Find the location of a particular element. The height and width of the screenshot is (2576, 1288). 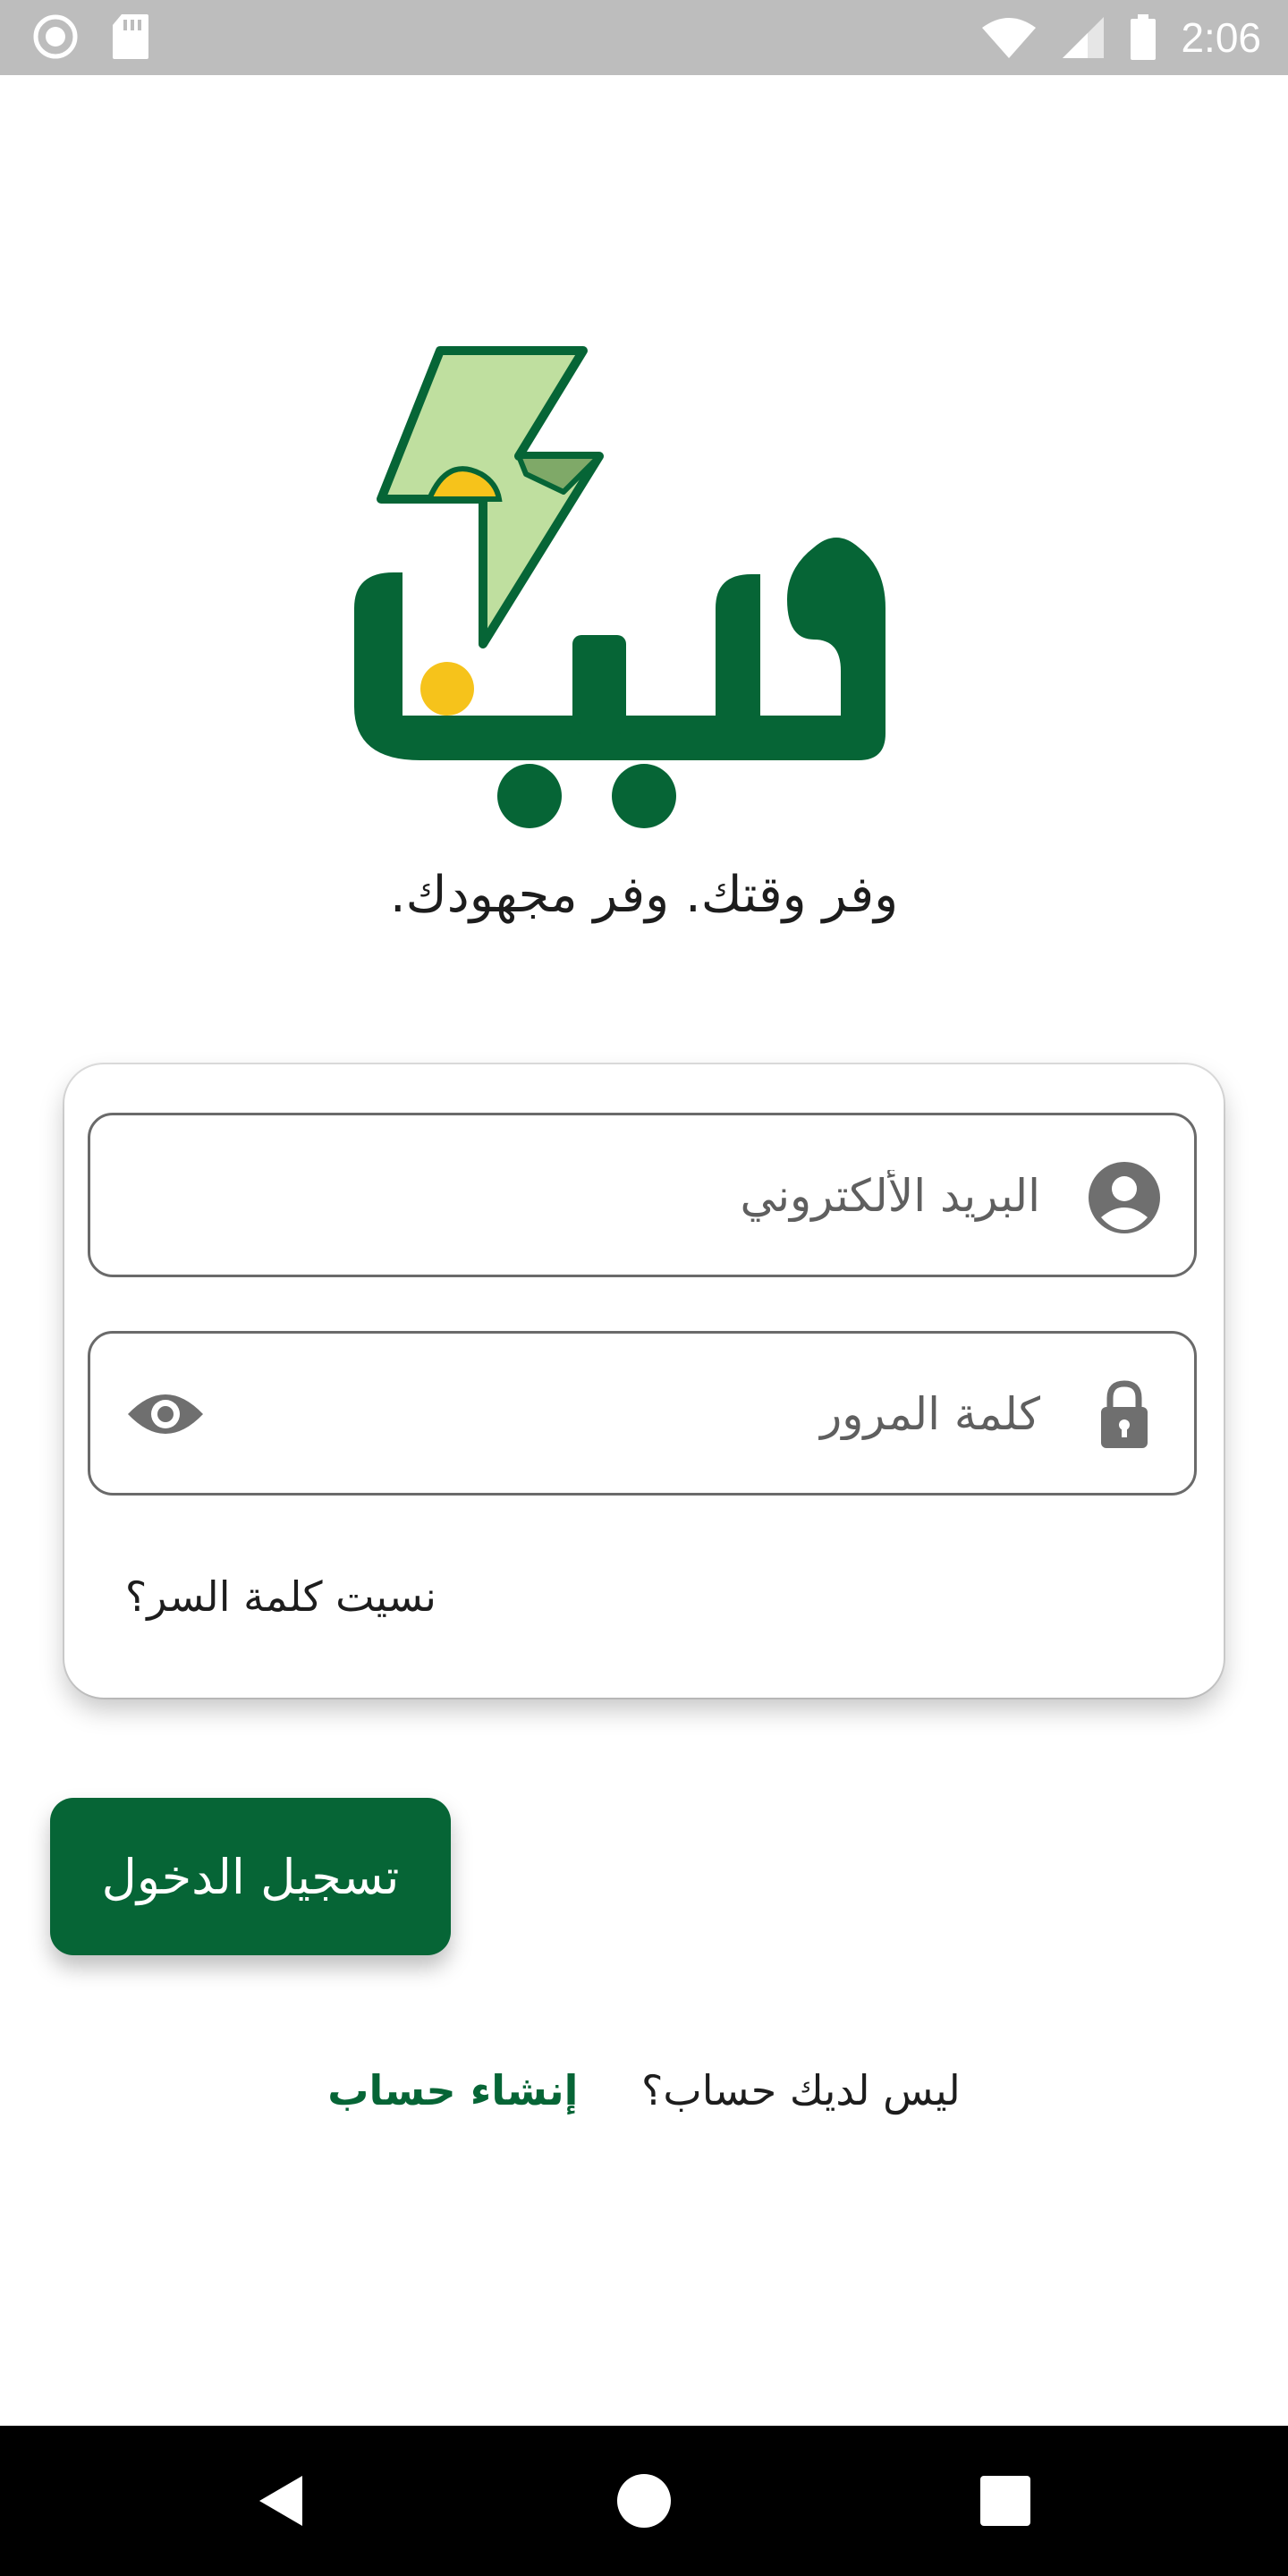

lock-icon is located at coordinates (1124, 1414).